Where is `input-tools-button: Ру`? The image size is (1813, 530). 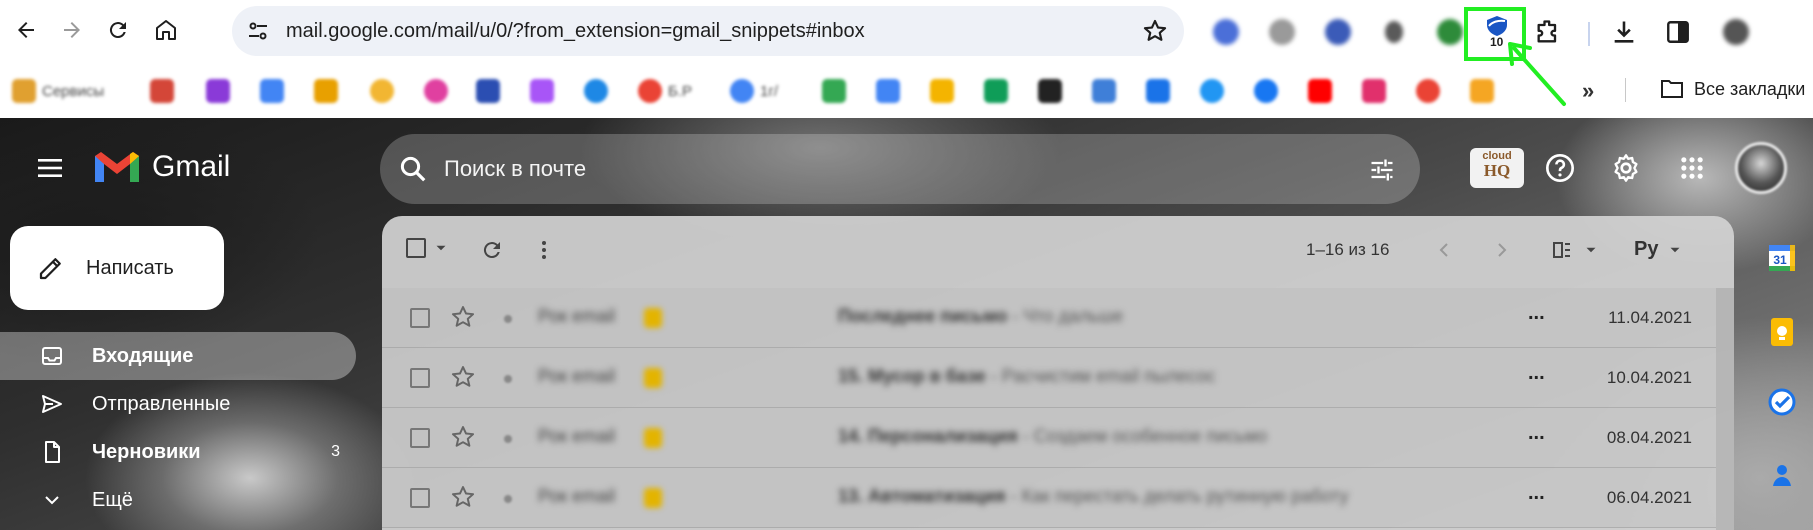
input-tools-button: Ру is located at coordinates (1659, 249).